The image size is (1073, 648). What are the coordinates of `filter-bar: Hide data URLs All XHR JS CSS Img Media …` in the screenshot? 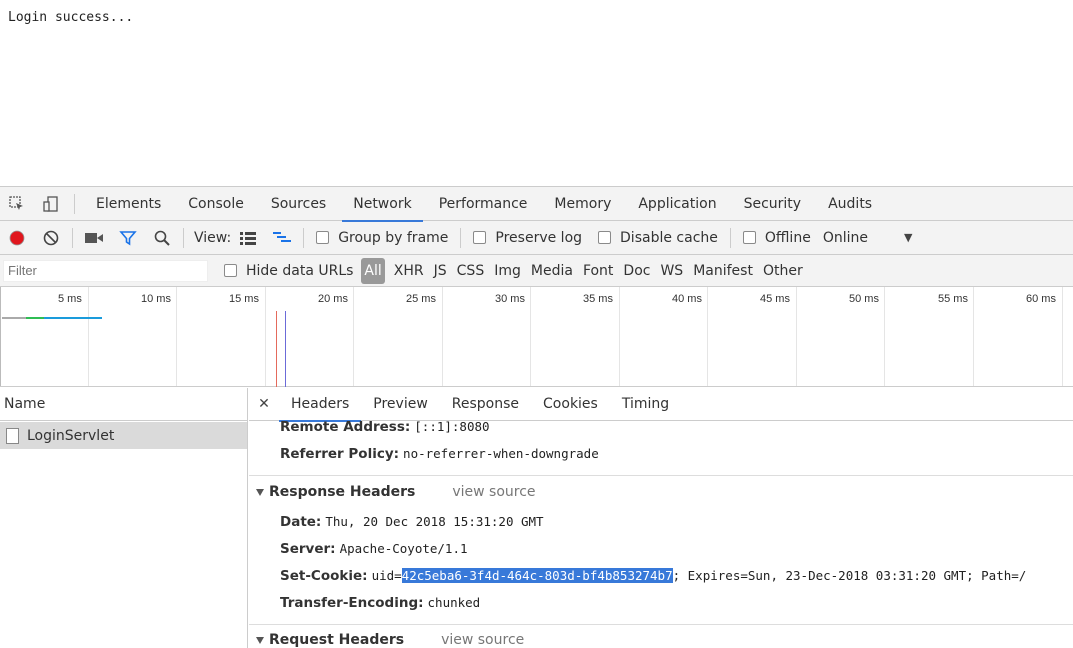 It's located at (536, 271).